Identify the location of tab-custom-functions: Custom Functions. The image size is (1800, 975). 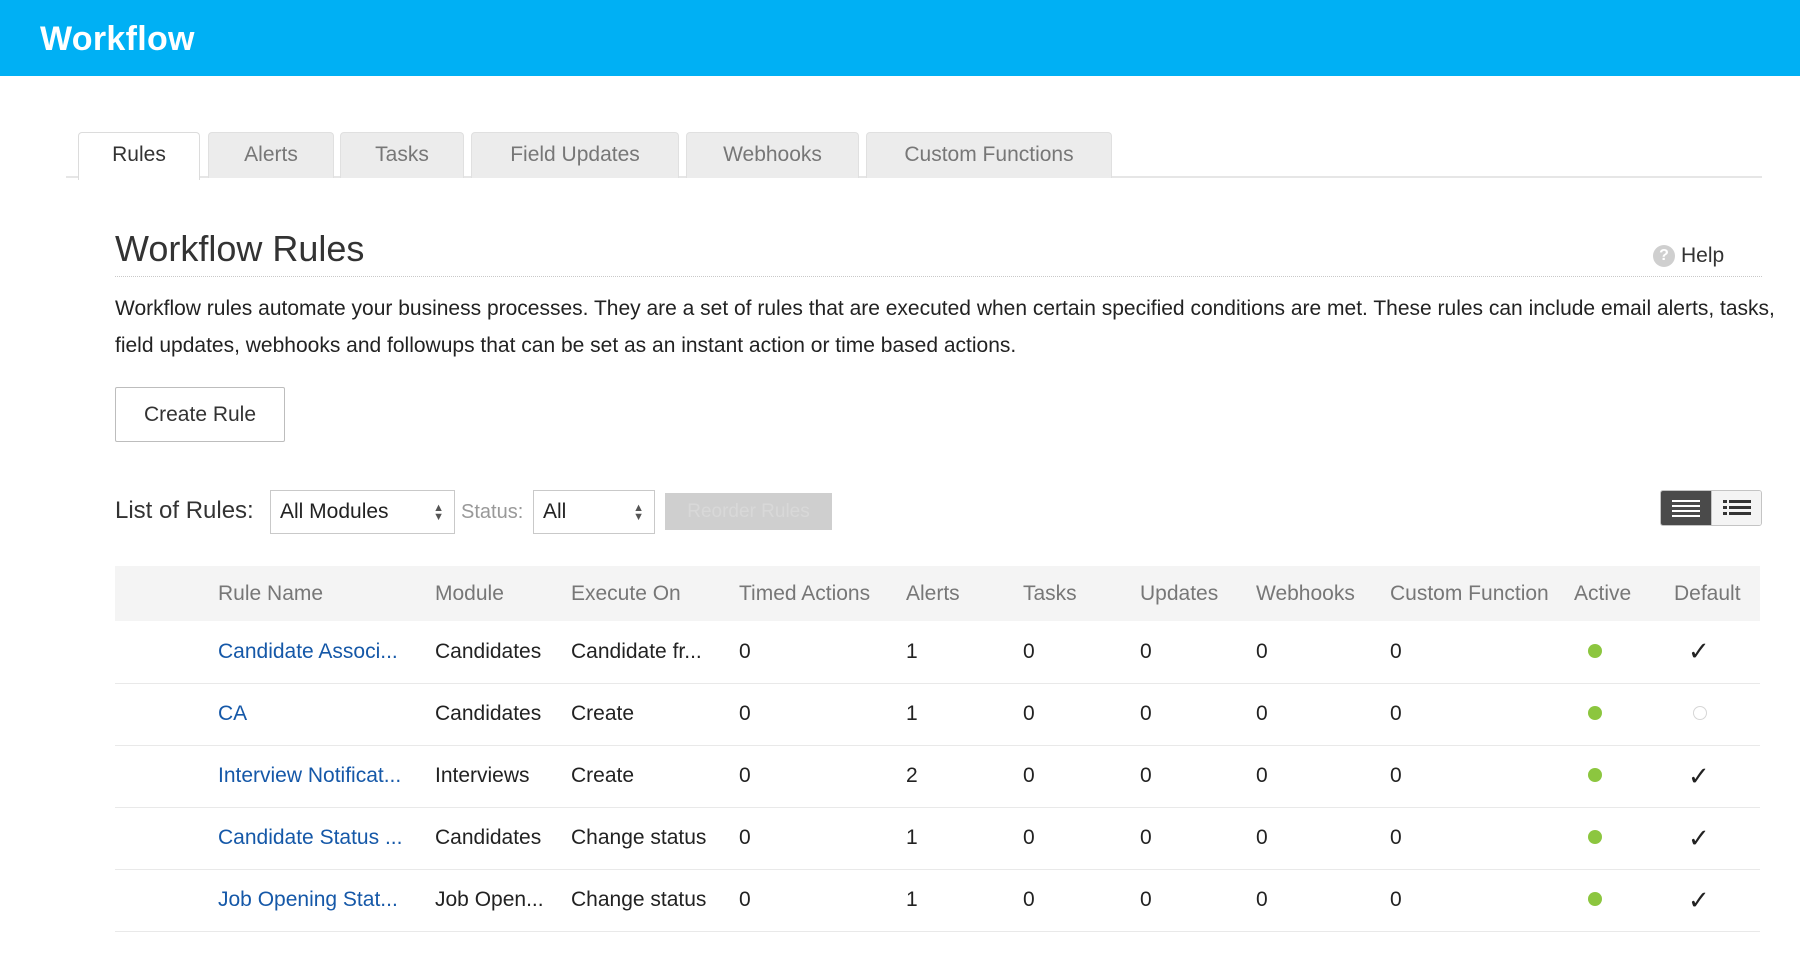
(989, 155).